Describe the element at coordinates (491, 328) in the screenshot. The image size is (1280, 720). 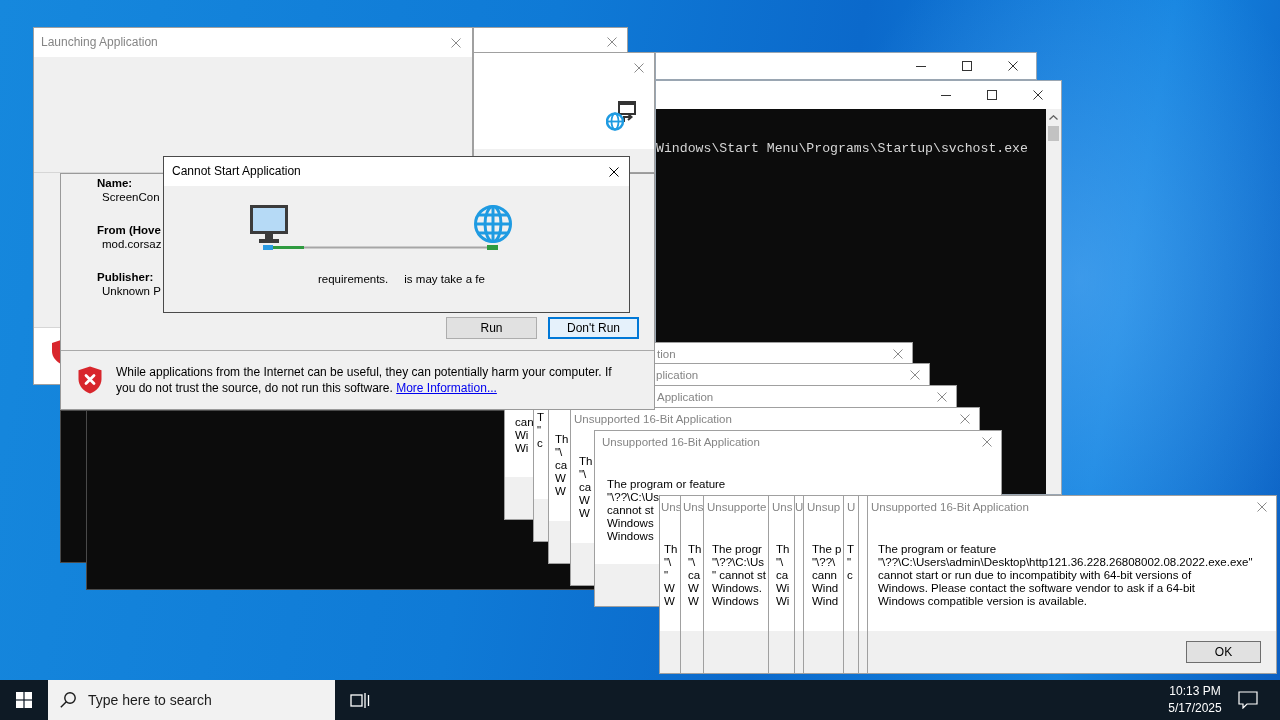
I see `dialog-button: Run` at that location.